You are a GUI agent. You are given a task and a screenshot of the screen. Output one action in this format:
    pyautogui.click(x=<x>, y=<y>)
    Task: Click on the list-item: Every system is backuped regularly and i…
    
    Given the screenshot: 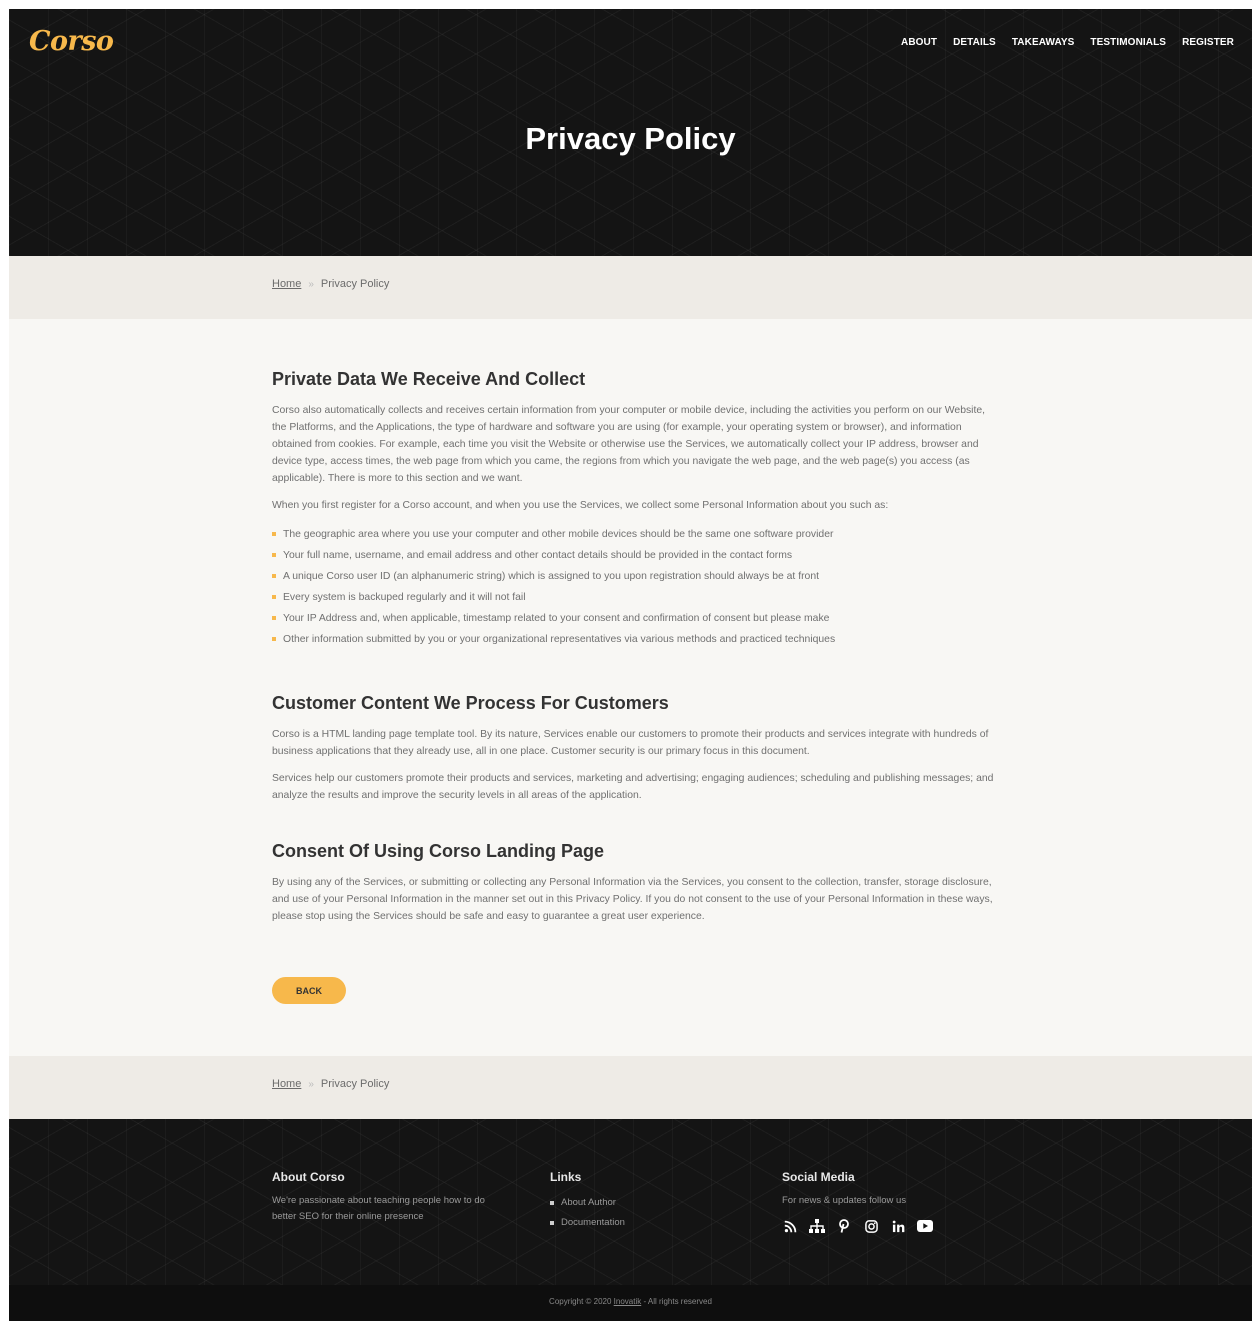 What is the action you would take?
    pyautogui.click(x=633, y=597)
    